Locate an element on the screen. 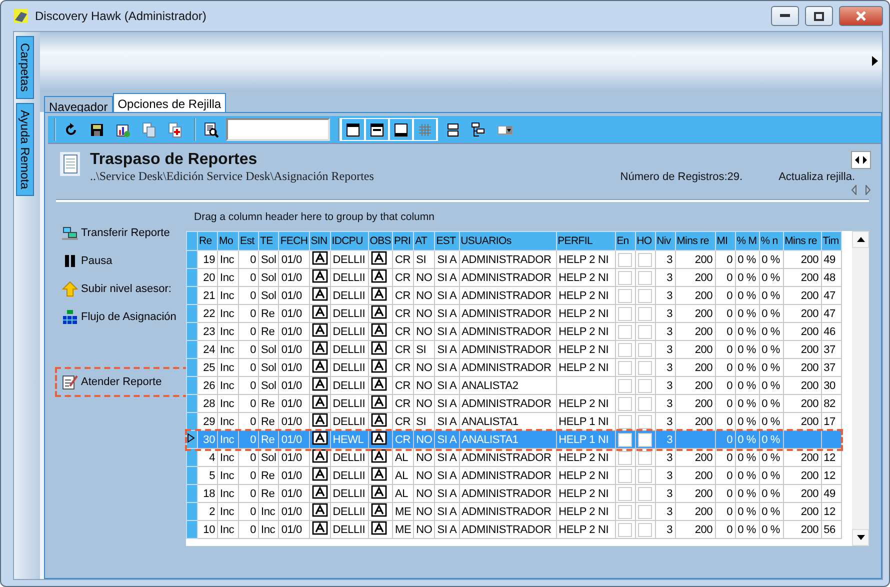 The height and width of the screenshot is (587, 890). column-header: Re is located at coordinates (208, 241).